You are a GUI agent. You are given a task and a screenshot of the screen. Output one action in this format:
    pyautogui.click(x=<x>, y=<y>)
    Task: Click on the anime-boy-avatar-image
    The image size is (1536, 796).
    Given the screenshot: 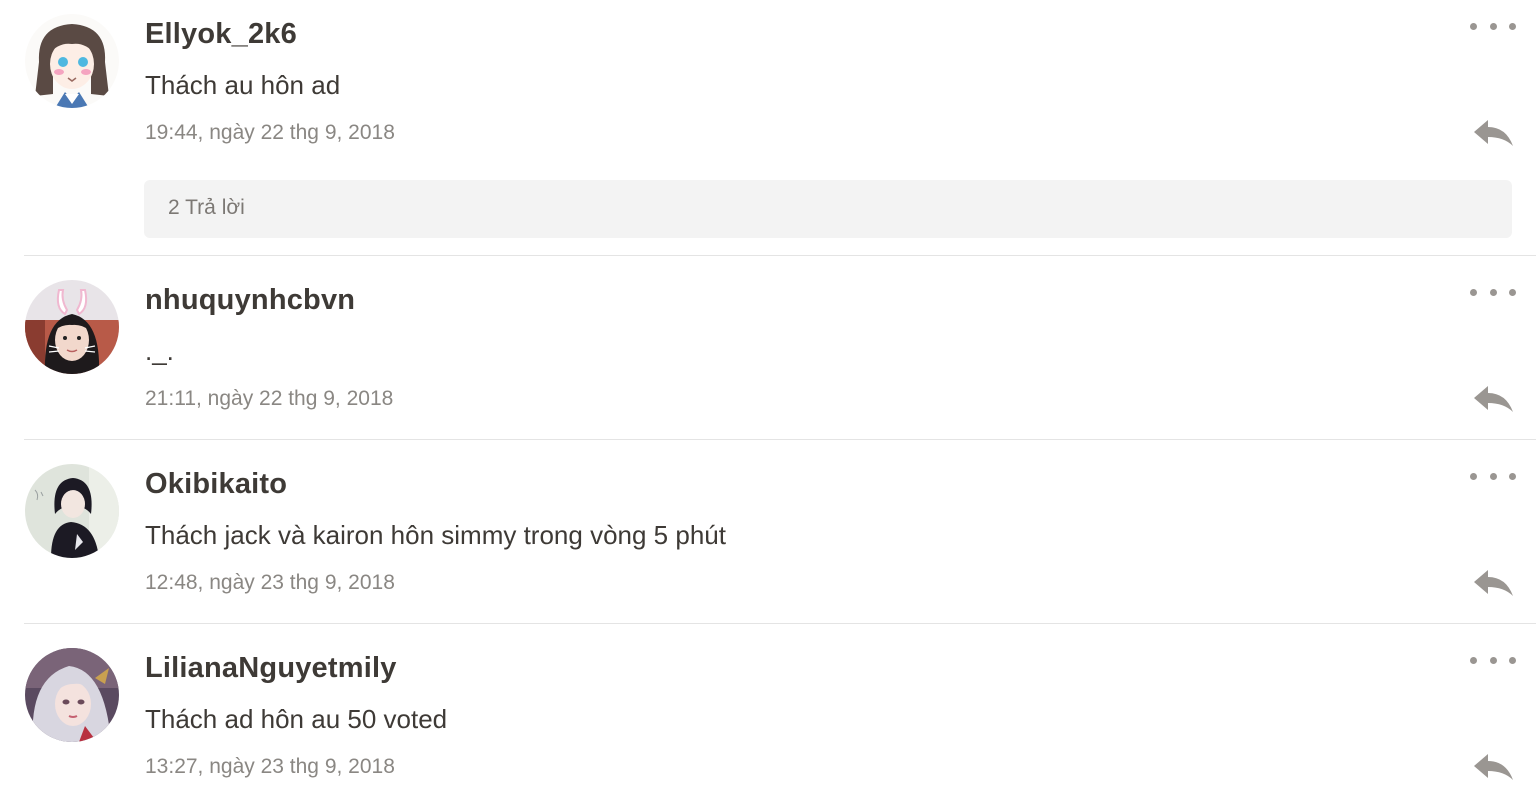 What is the action you would take?
    pyautogui.click(x=72, y=511)
    